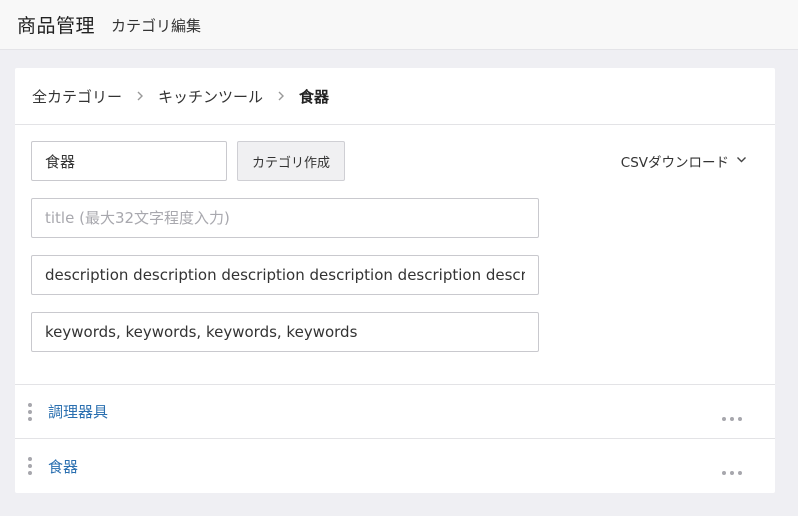 The width and height of the screenshot is (798, 516). What do you see at coordinates (78, 411) in the screenshot?
I see `category-link: 調理器具` at bounding box center [78, 411].